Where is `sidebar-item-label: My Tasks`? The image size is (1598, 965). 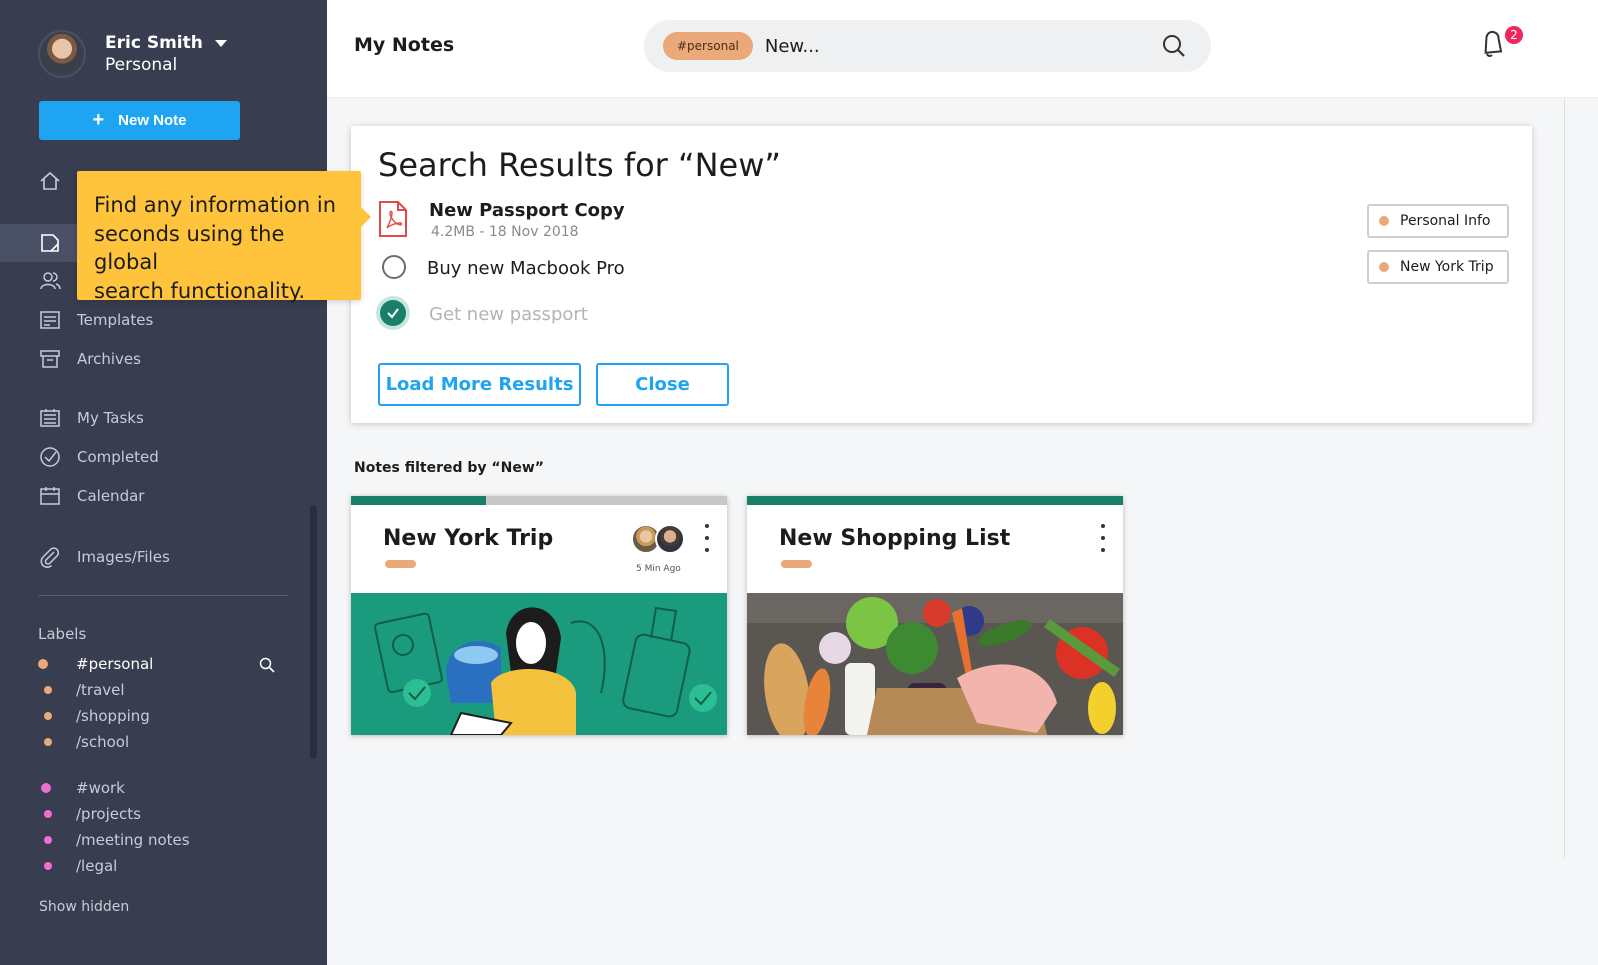 sidebar-item-label: My Tasks is located at coordinates (110, 418).